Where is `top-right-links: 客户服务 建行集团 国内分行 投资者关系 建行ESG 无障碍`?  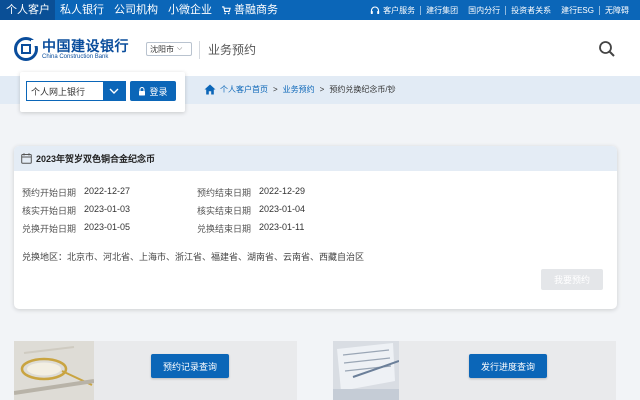 top-right-links: 客户服务 建行集团 国内分行 投资者关系 建行ESG 无障碍 is located at coordinates (499, 10).